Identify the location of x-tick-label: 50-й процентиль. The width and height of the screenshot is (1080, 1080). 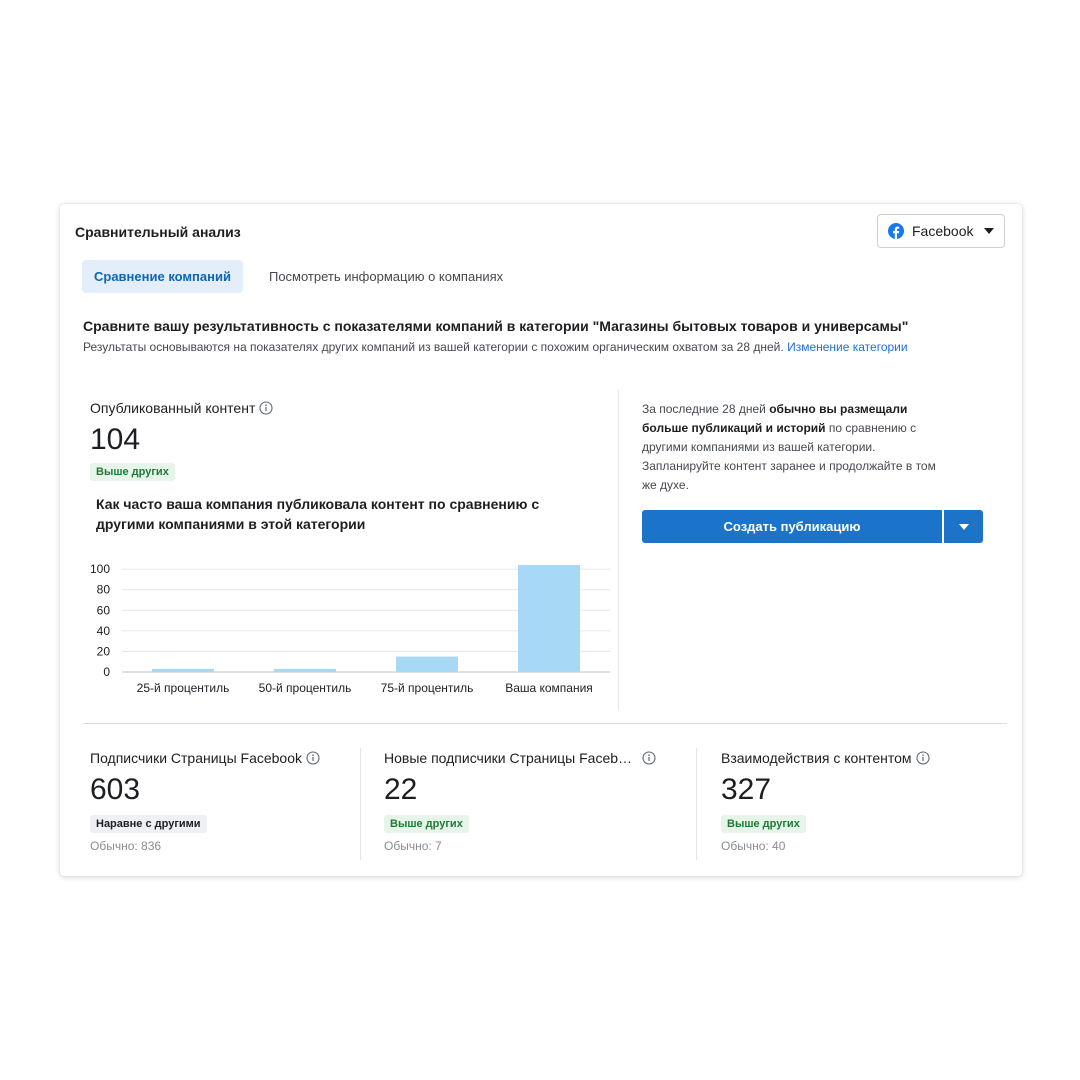
(305, 688).